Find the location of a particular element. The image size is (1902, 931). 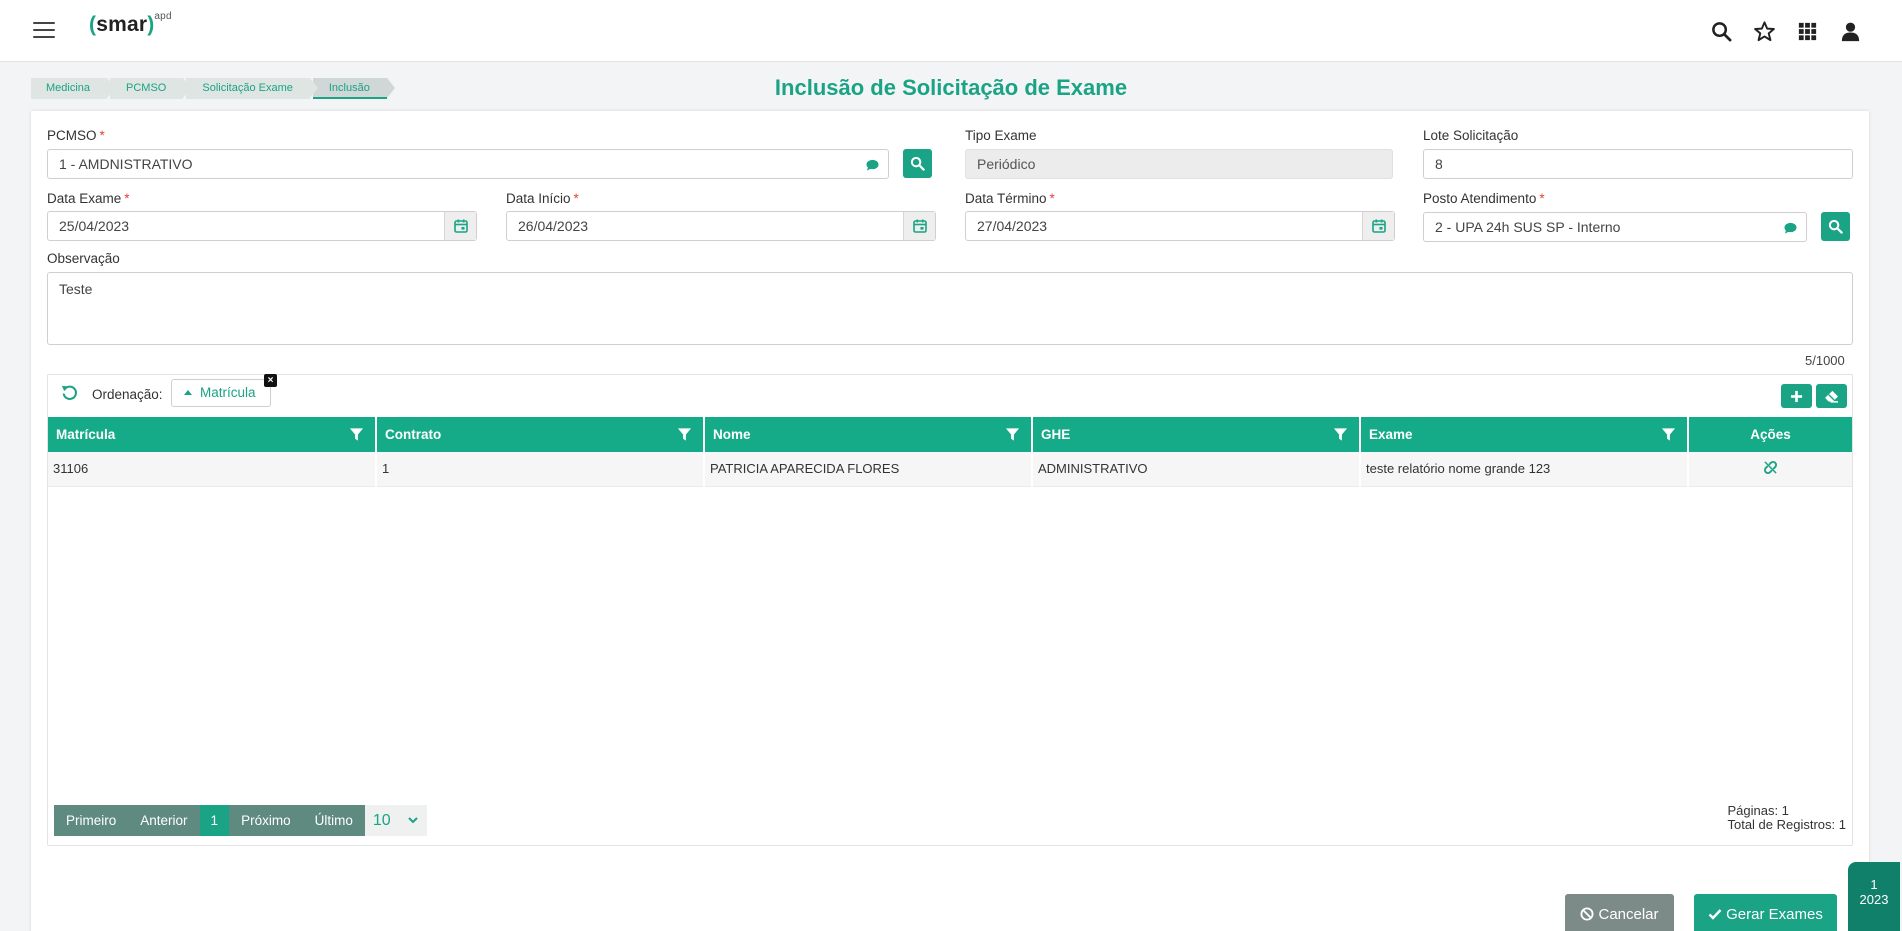

top-bar: (smar)apd is located at coordinates (951, 31).